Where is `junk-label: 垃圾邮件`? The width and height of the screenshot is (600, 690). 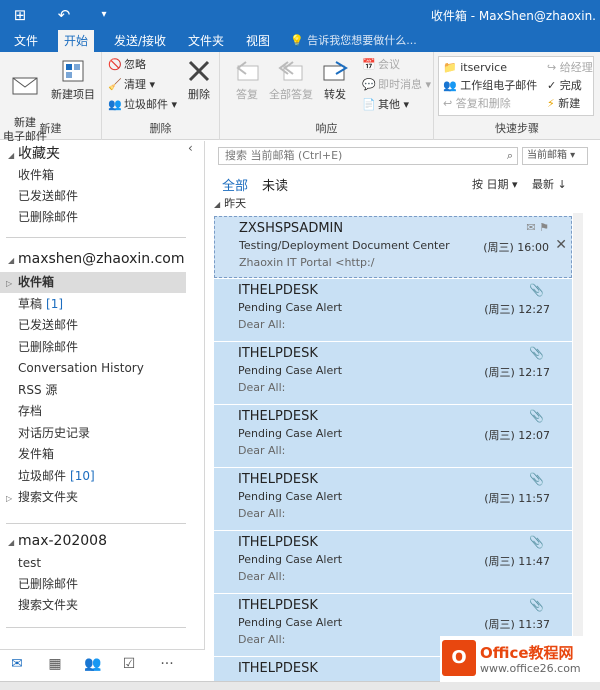 junk-label: 垃圾邮件 is located at coordinates (146, 104).